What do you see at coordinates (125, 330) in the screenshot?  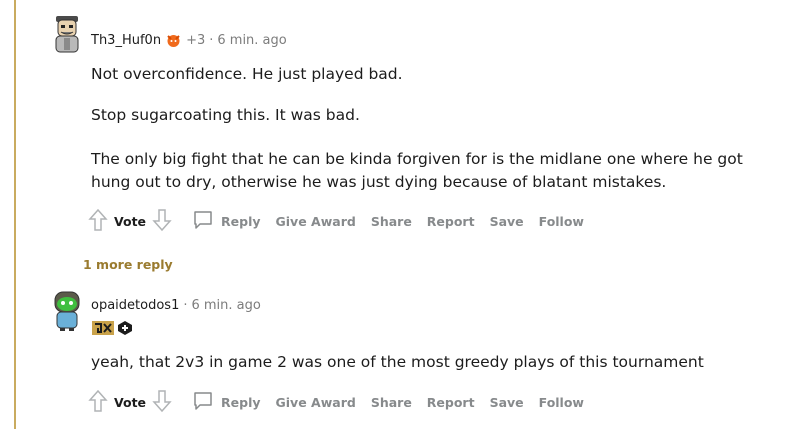 I see `team-badge-icon` at bounding box center [125, 330].